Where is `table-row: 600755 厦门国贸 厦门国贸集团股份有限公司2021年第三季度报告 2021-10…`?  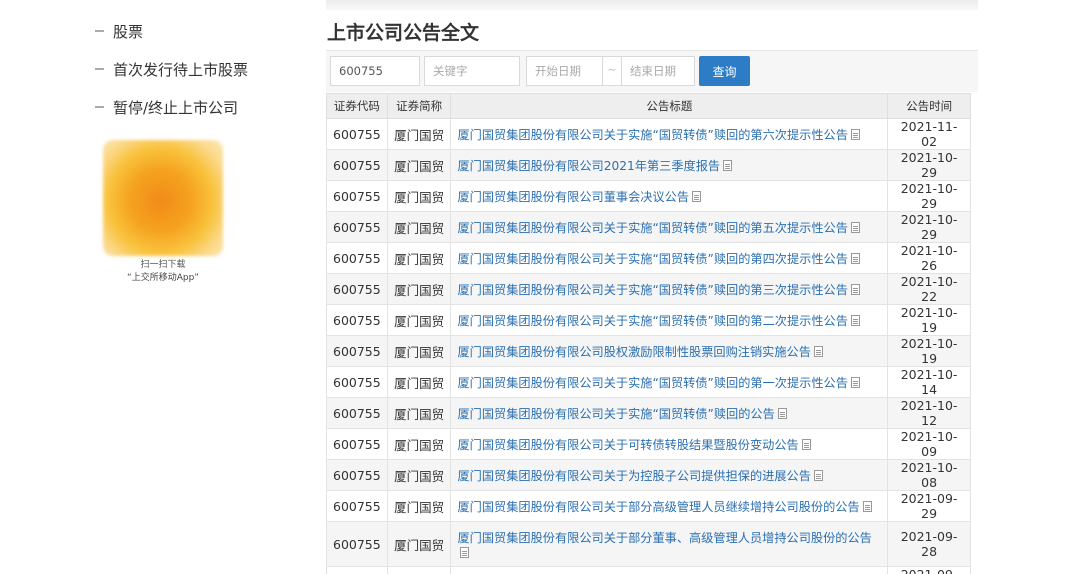 table-row: 600755 厦门国贸 厦门国贸集团股份有限公司2021年第三季度报告 2021-10… is located at coordinates (648, 165).